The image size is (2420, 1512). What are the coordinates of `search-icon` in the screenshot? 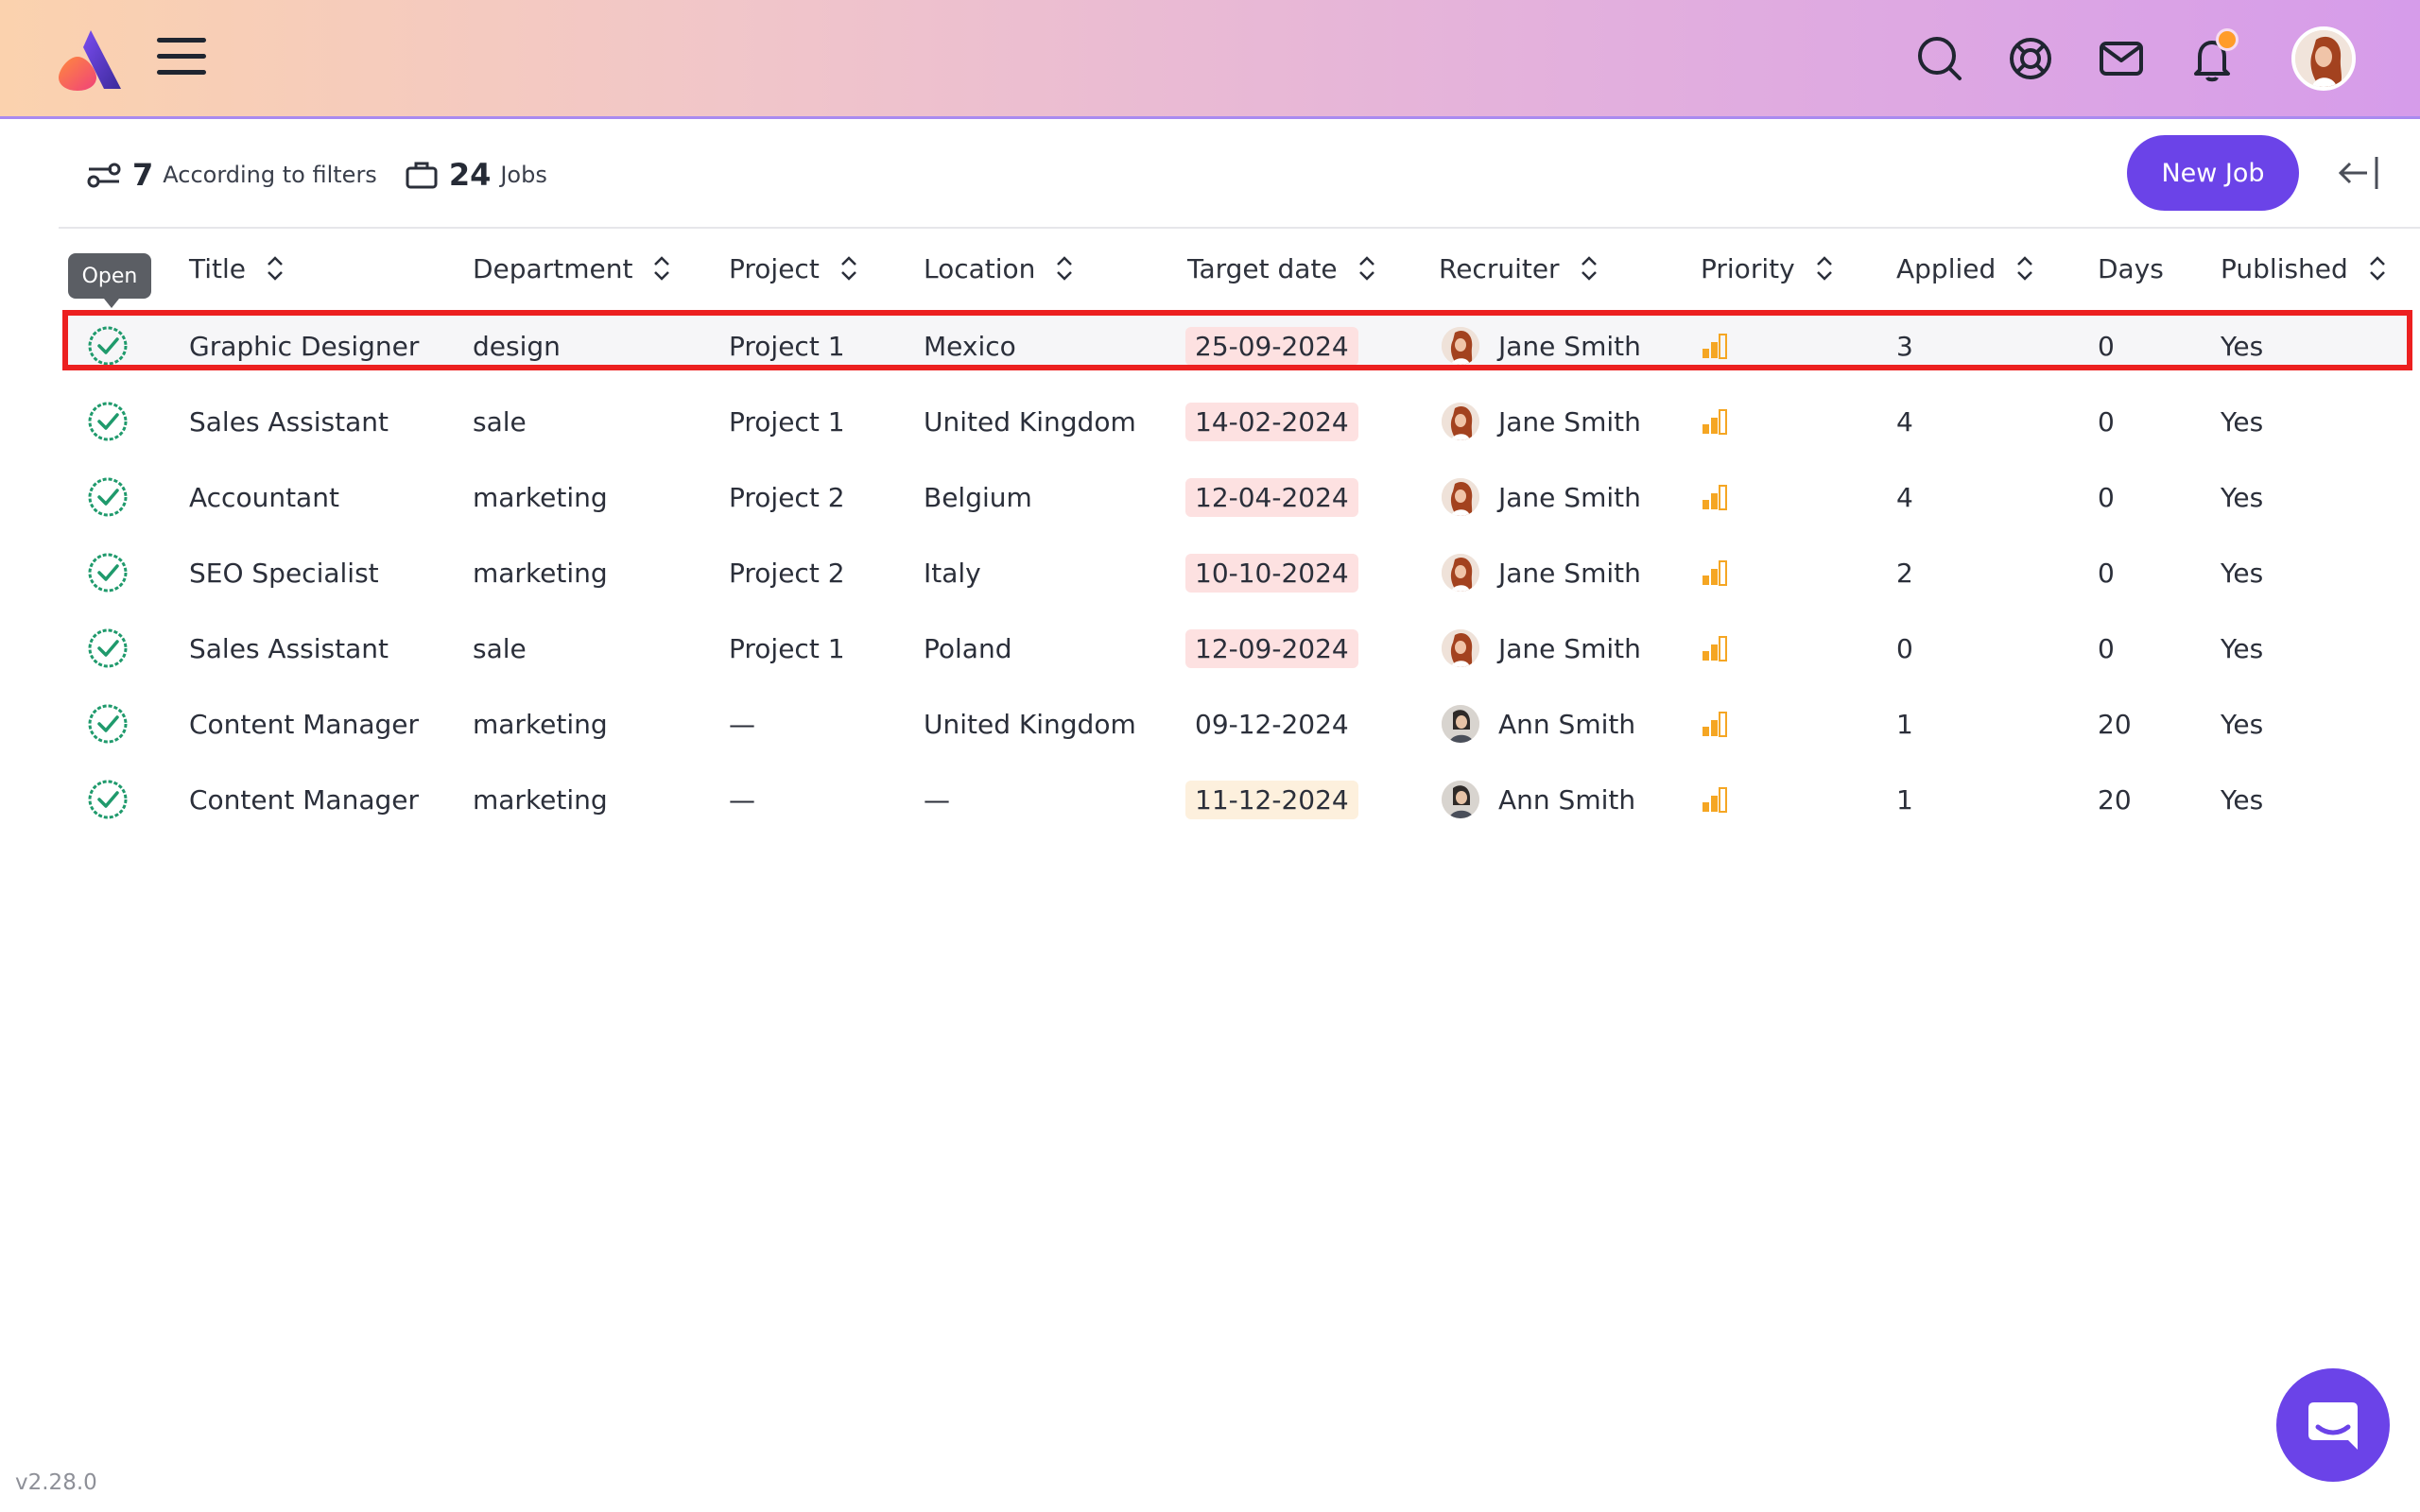 It's located at (1940, 58).